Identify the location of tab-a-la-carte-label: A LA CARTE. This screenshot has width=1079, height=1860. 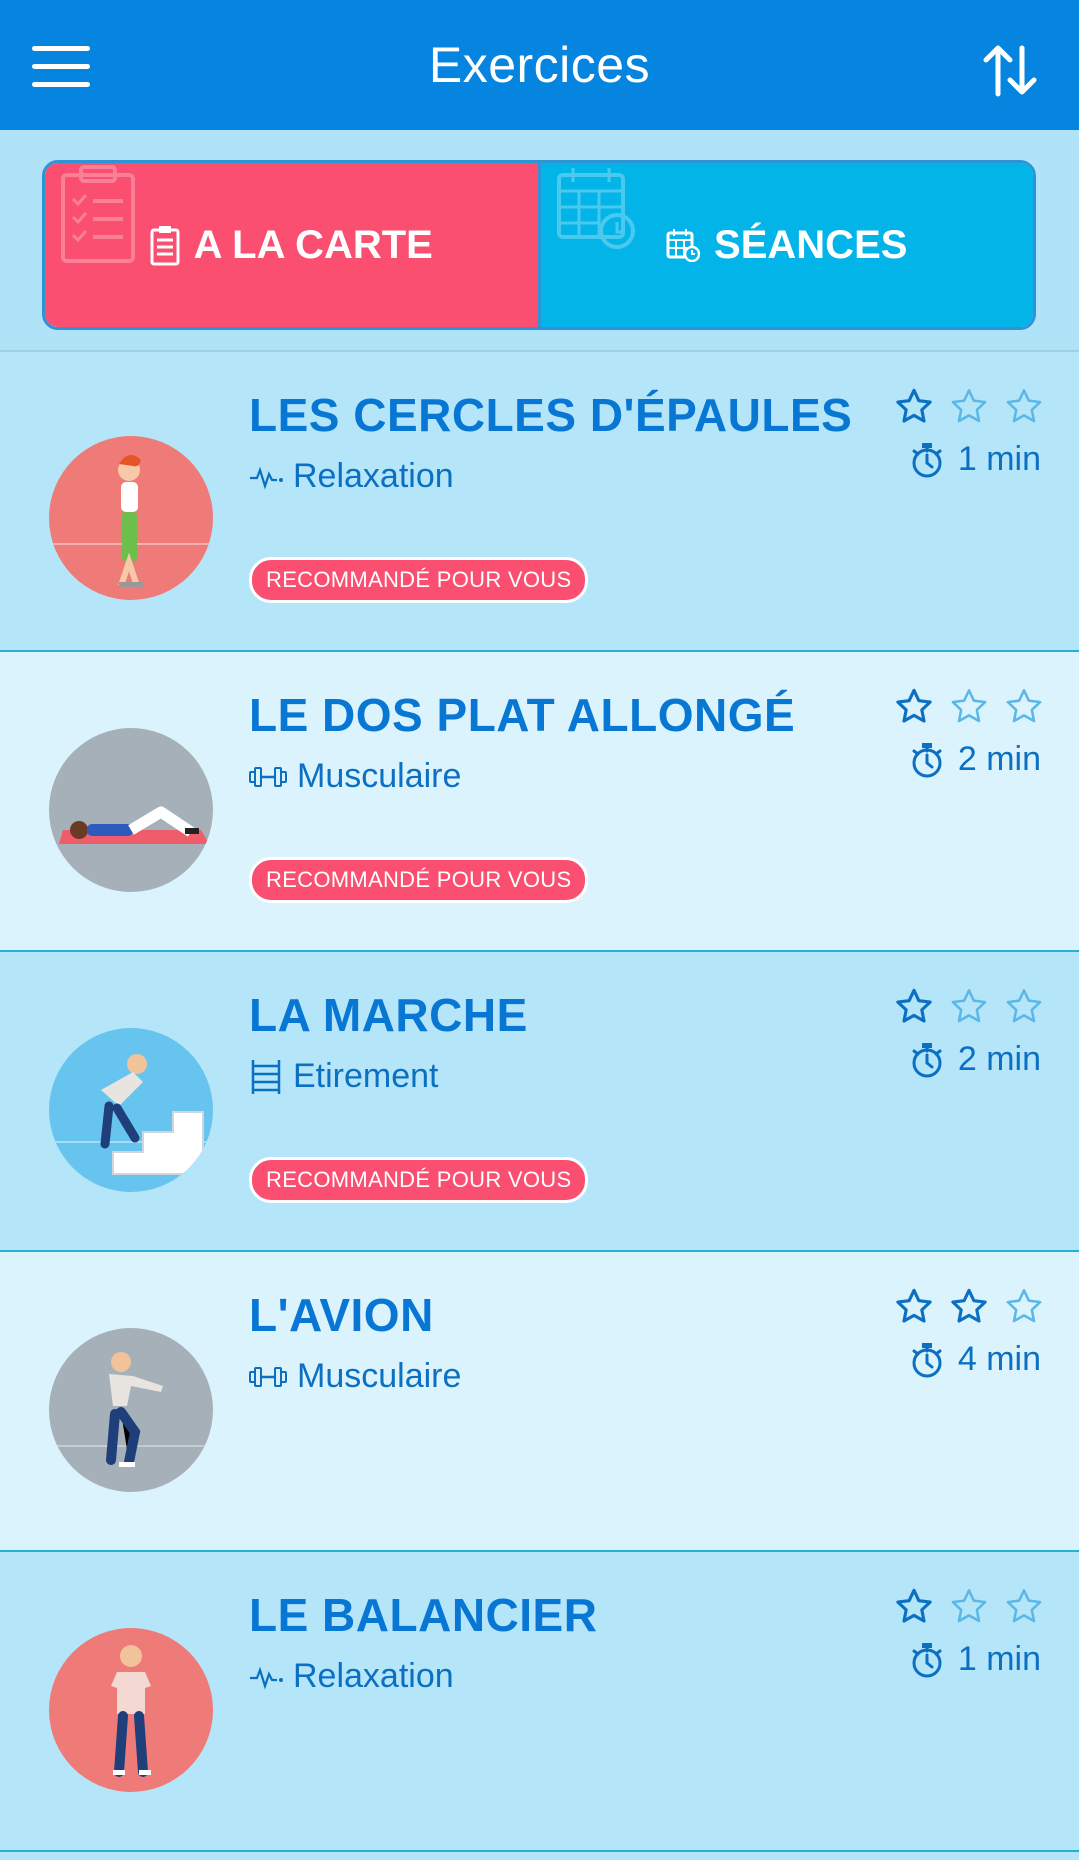
(313, 244).